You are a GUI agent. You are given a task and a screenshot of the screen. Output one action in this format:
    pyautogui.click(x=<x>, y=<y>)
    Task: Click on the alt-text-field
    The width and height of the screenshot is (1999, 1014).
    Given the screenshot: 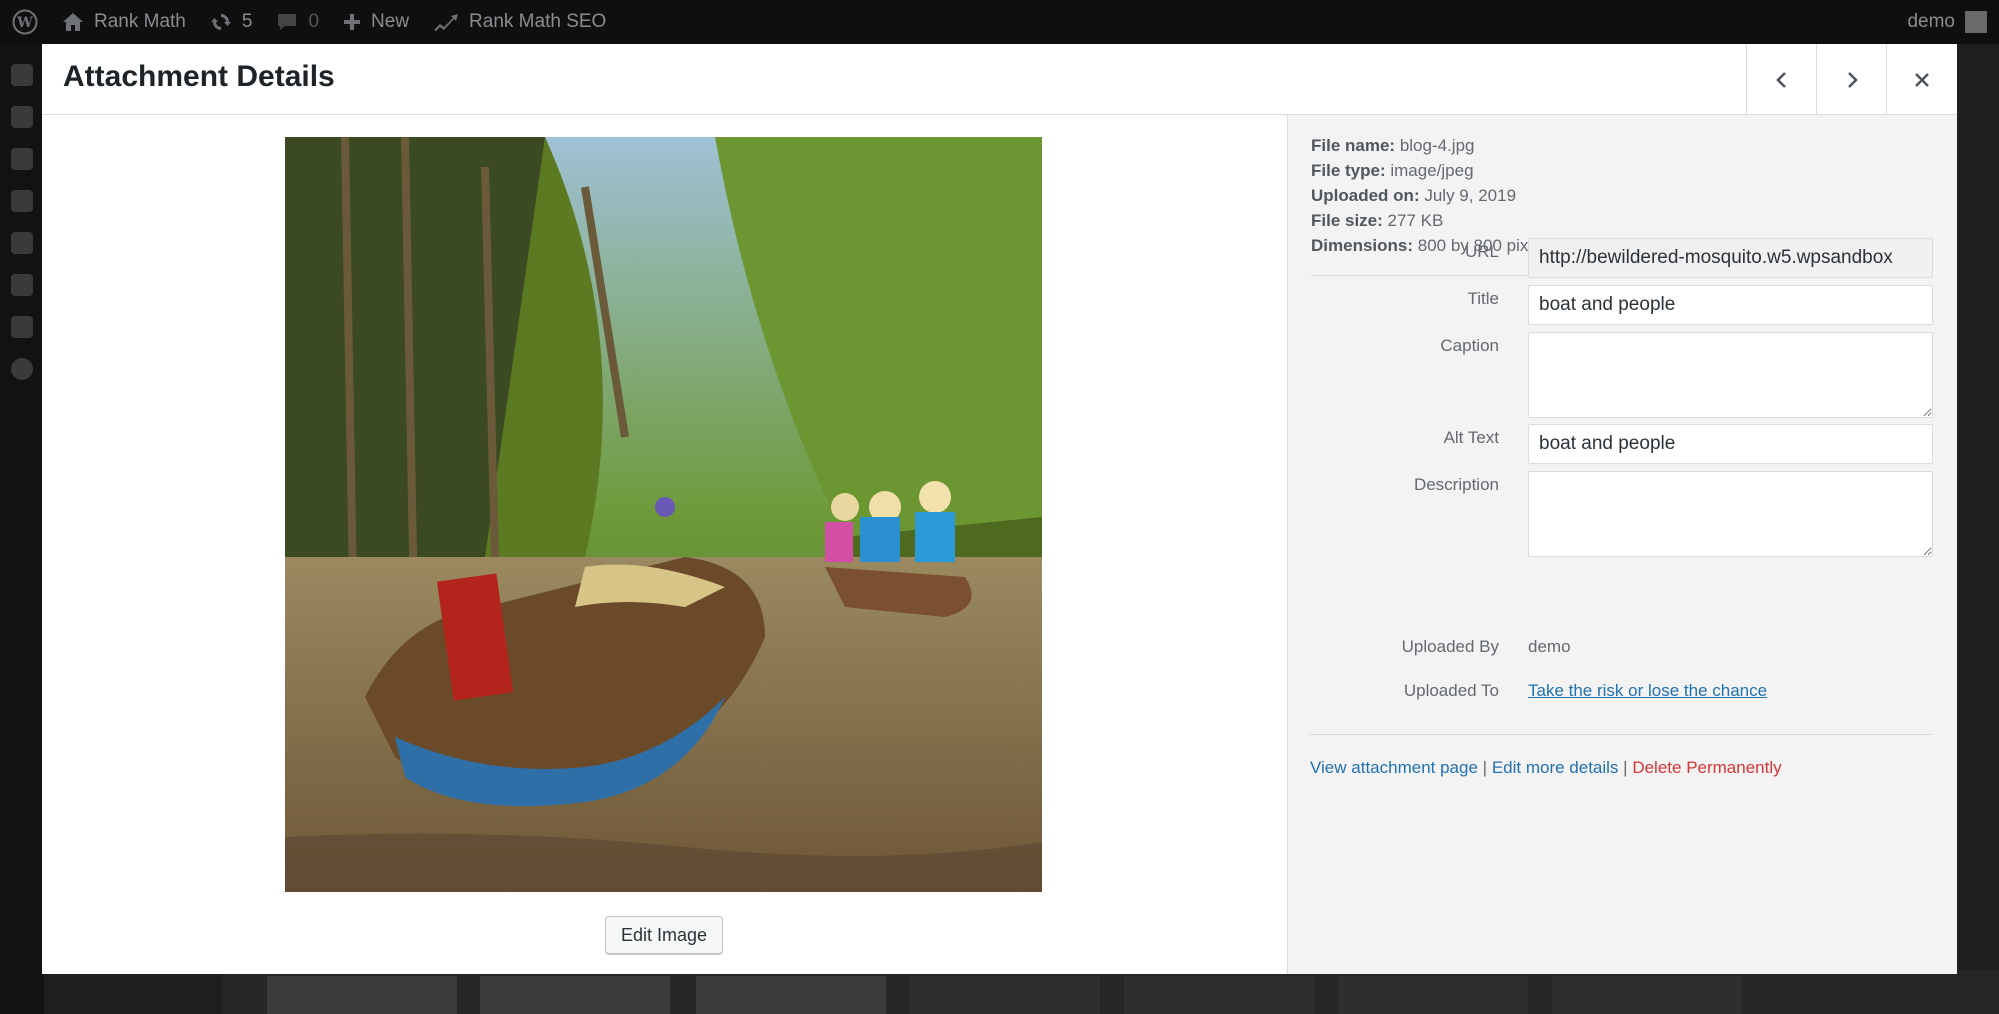 What is the action you would take?
    pyautogui.click(x=1730, y=444)
    